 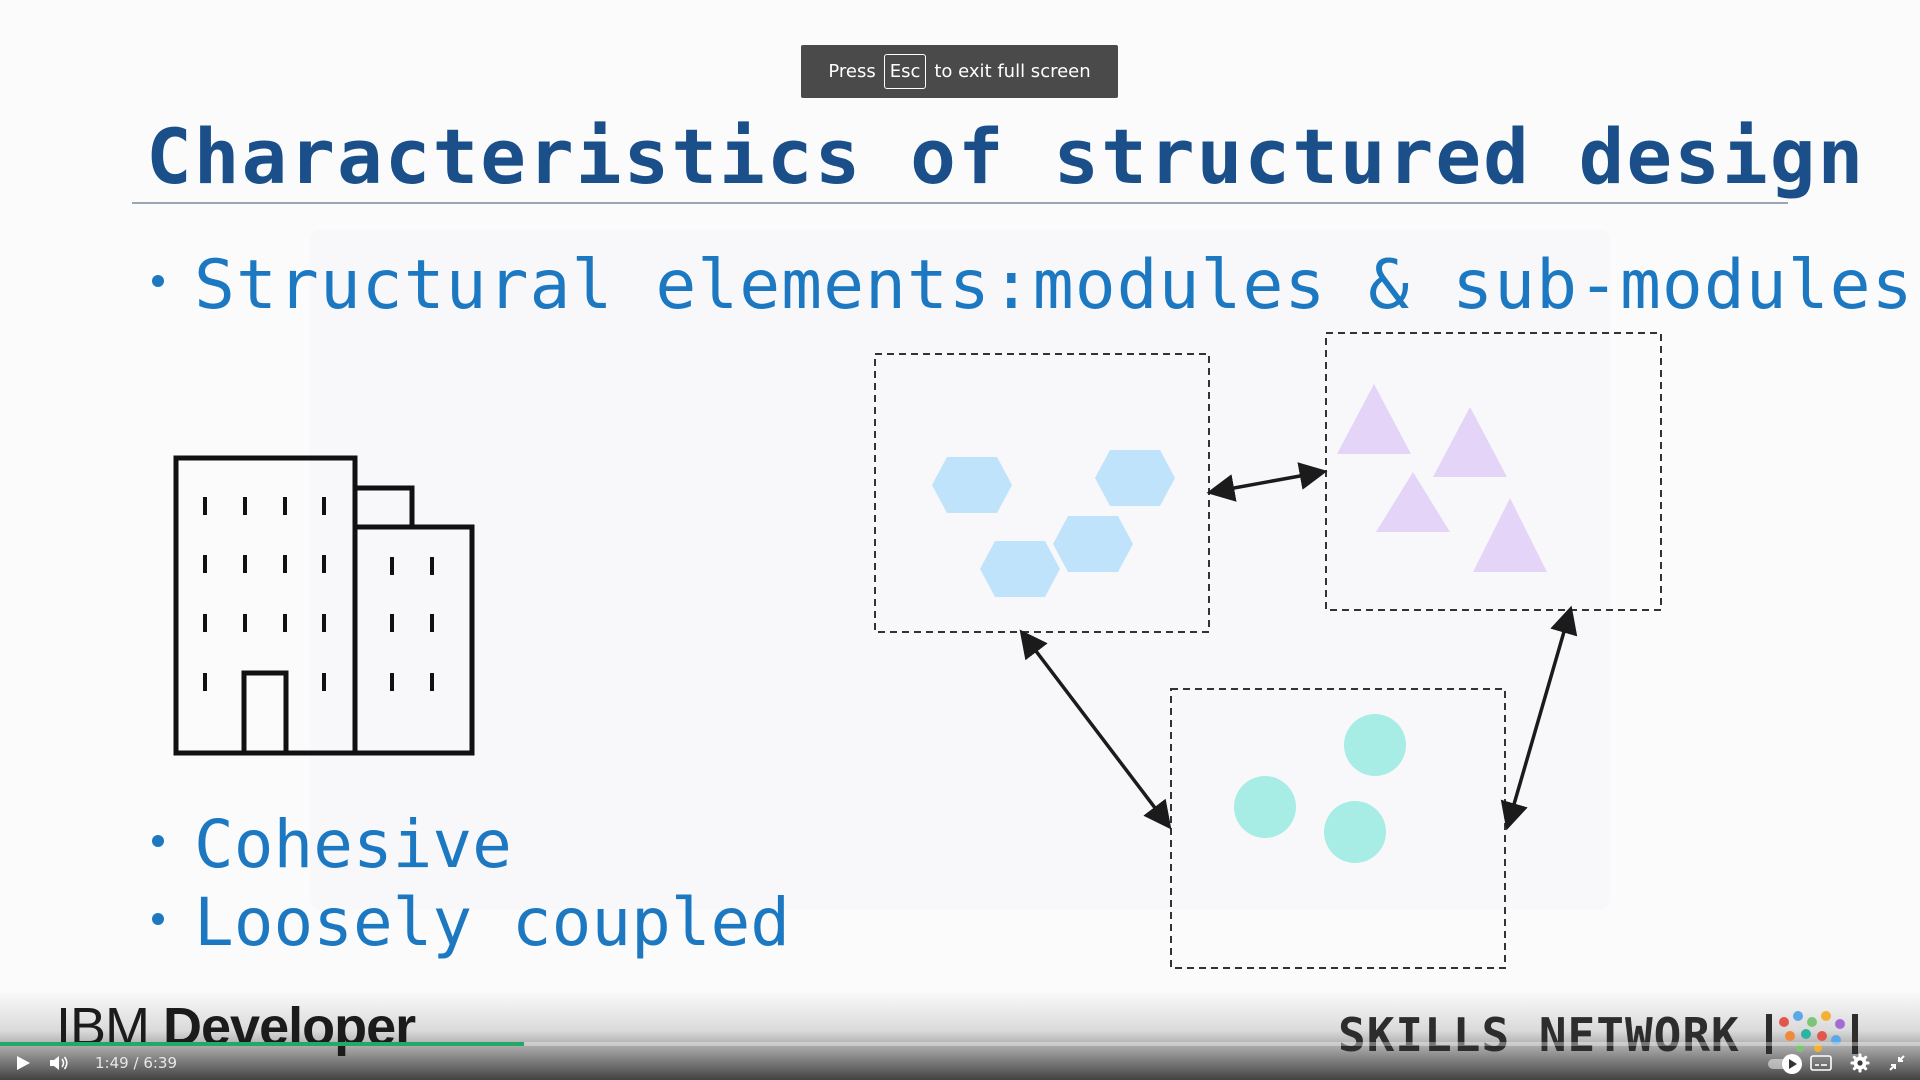 I want to click on volume-icon, so click(x=59, y=1063).